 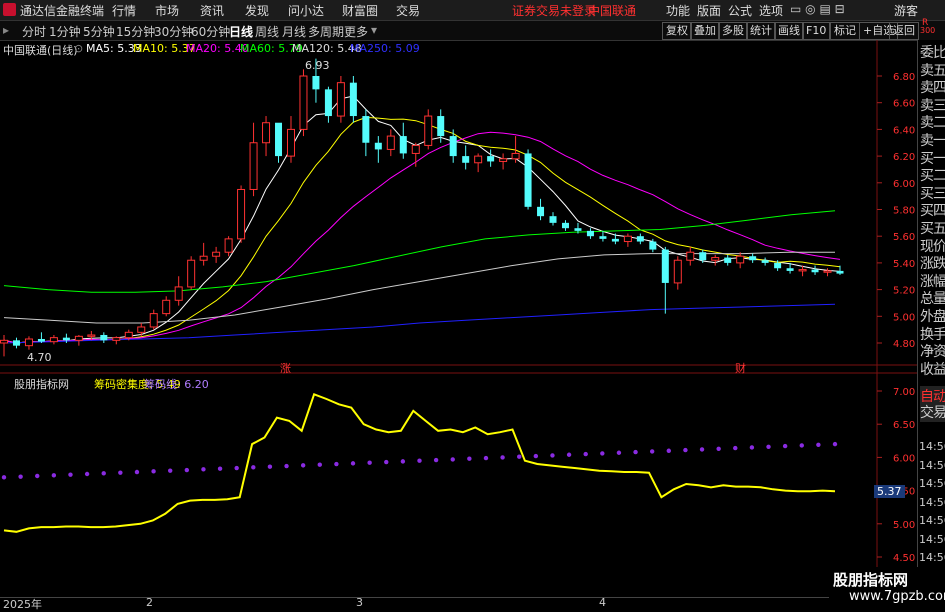 I want to click on date-axis: 2025年 2 3 4, so click(x=458, y=603).